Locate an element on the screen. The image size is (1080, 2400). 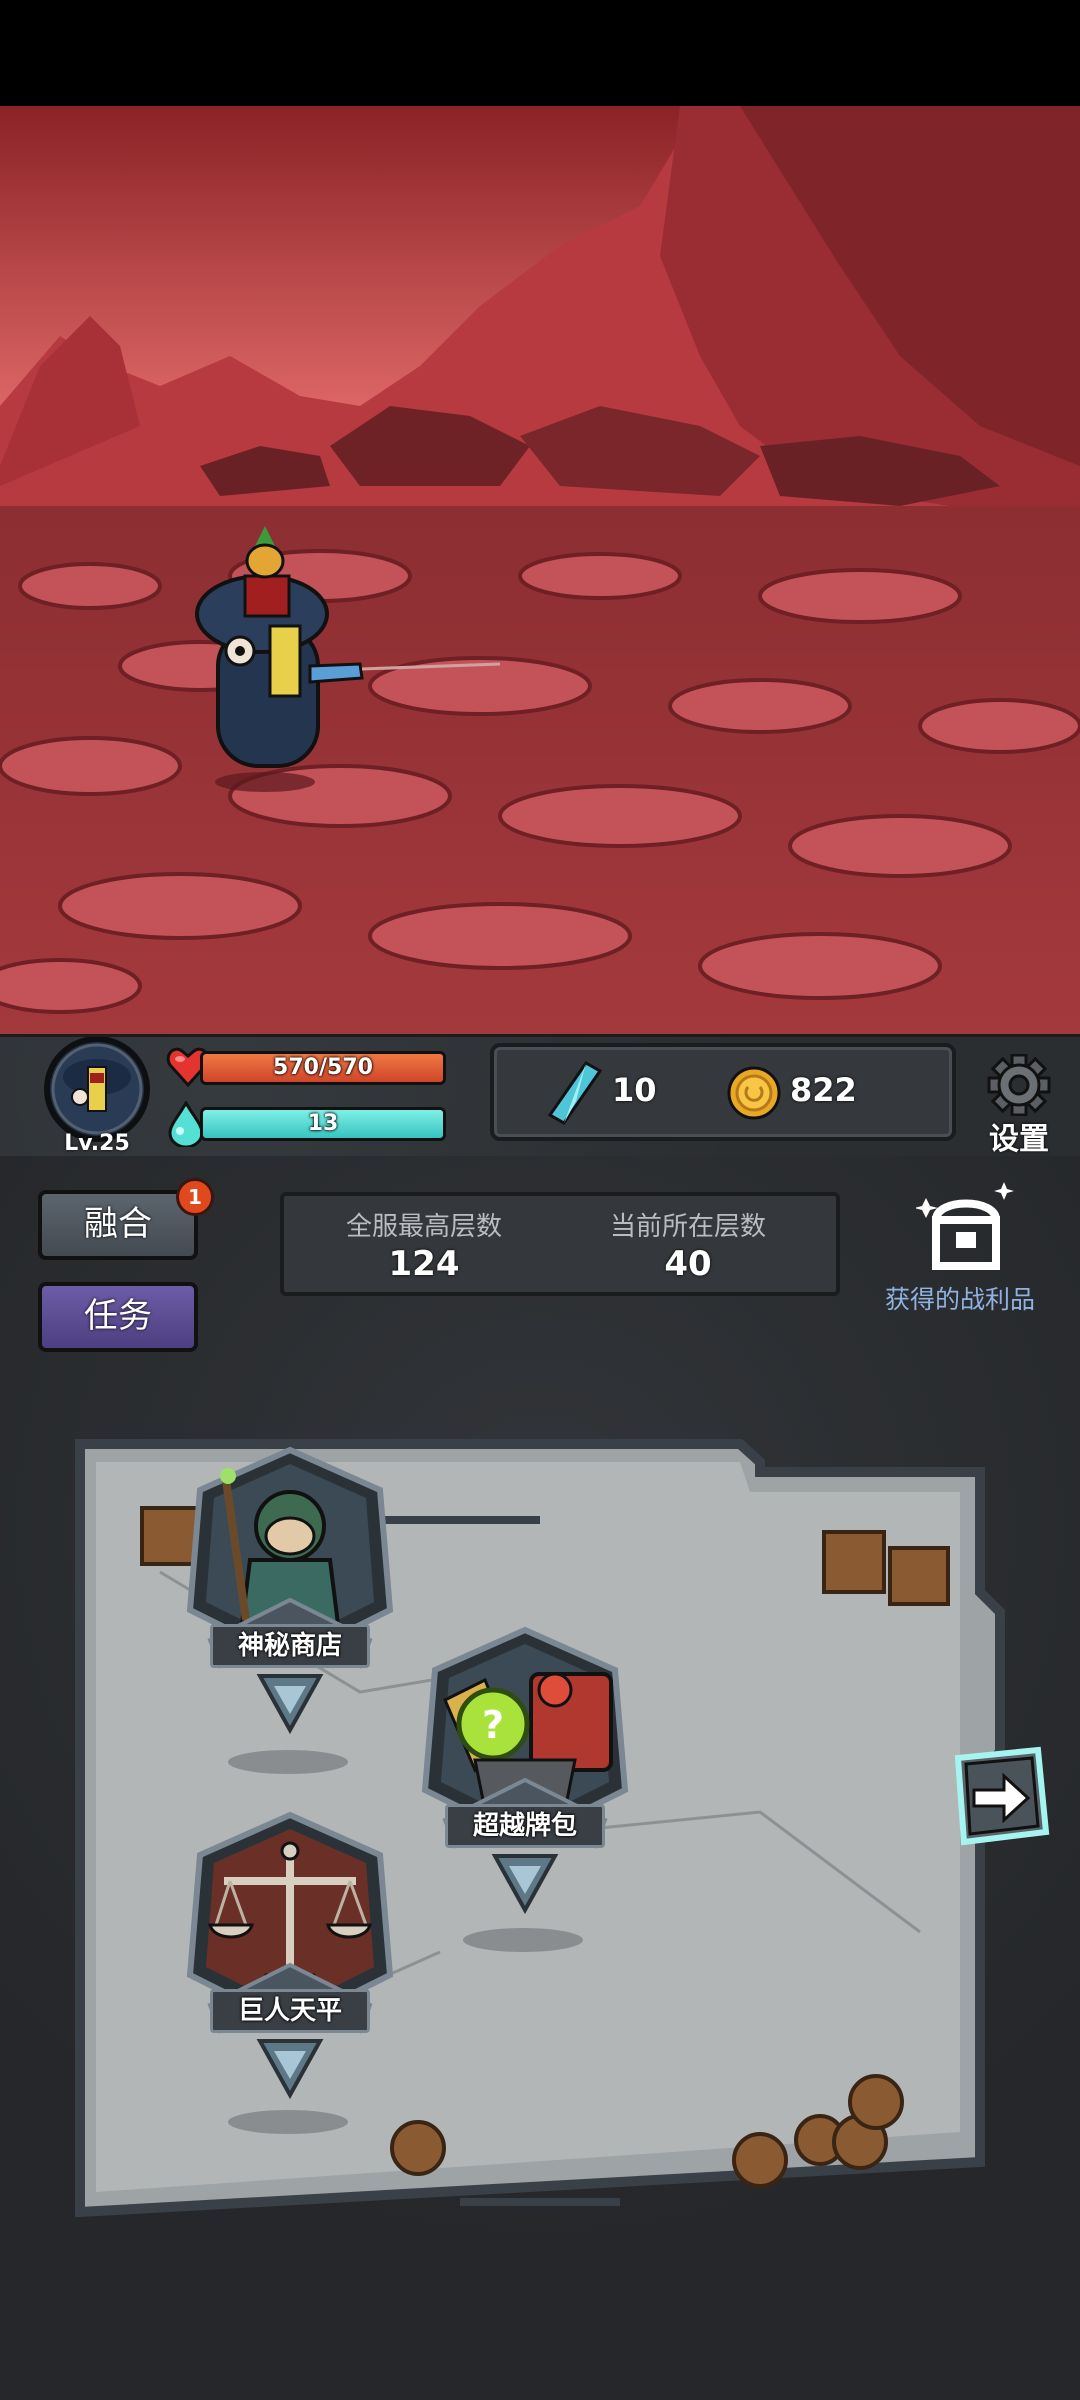
shop-label: 神秘商店 is located at coordinates (289, 1646).